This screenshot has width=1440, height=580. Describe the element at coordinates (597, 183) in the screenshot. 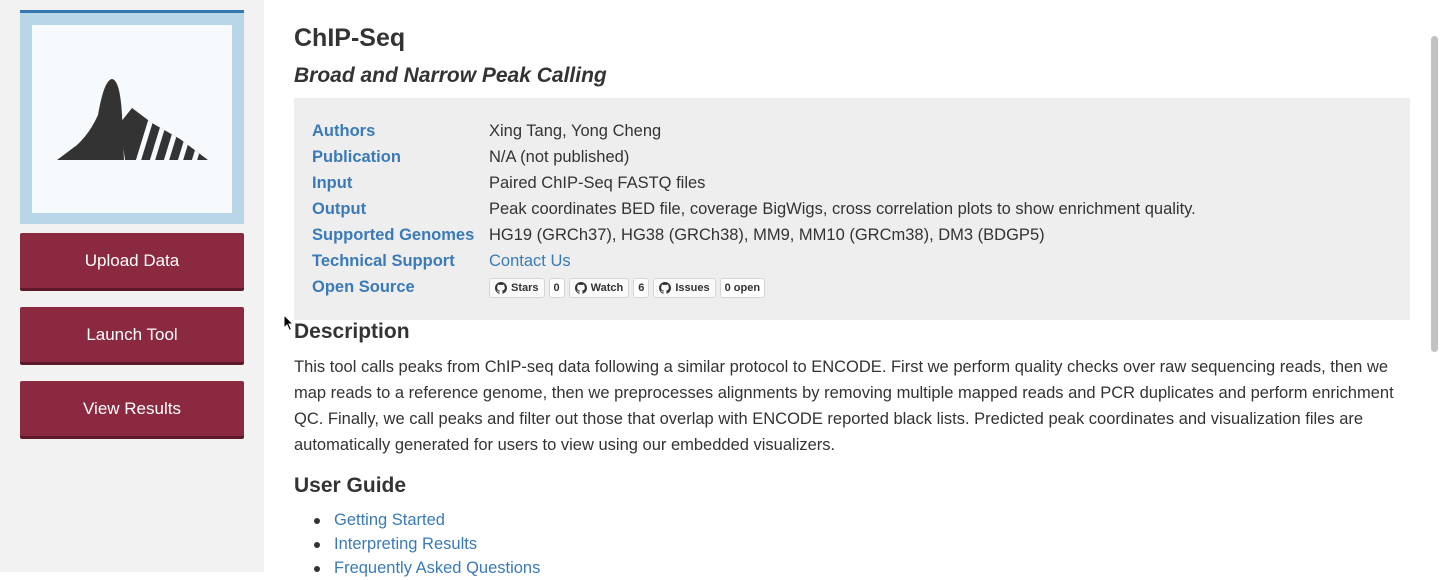

I see `meta-value: Paired ChIP-Seq FASTQ files` at that location.